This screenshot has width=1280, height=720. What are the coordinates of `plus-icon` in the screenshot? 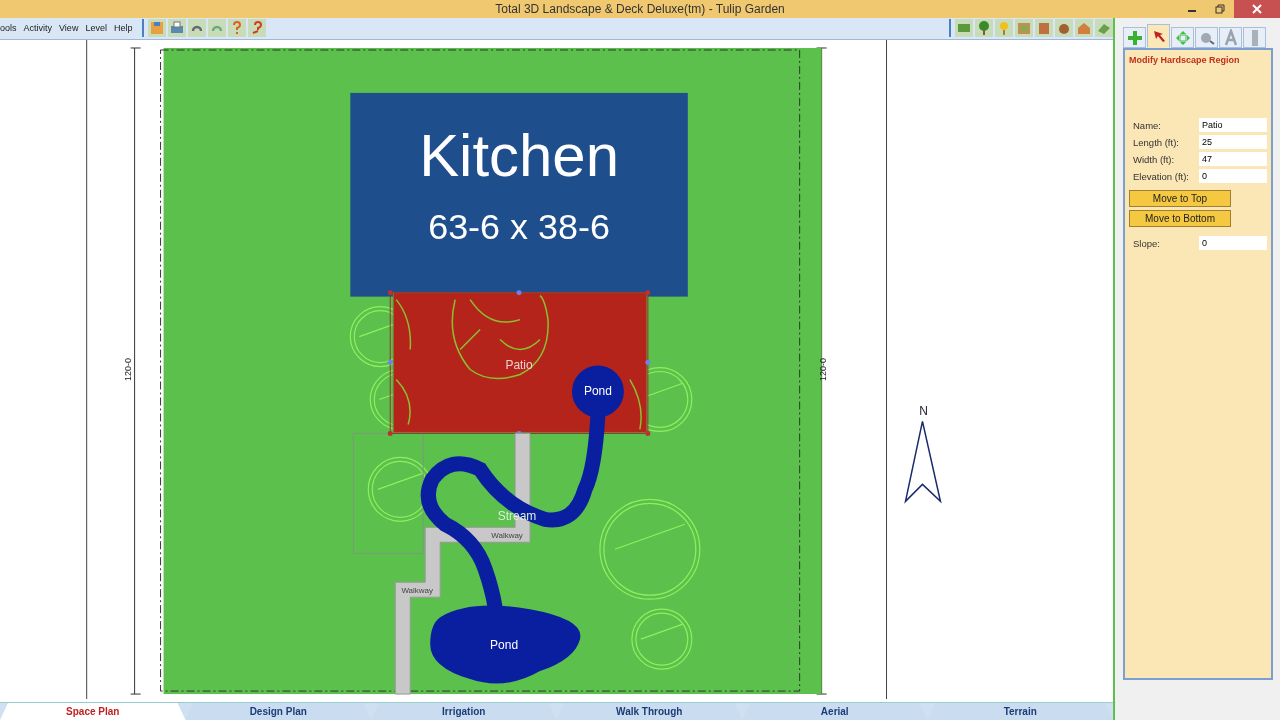 It's located at (1134, 37).